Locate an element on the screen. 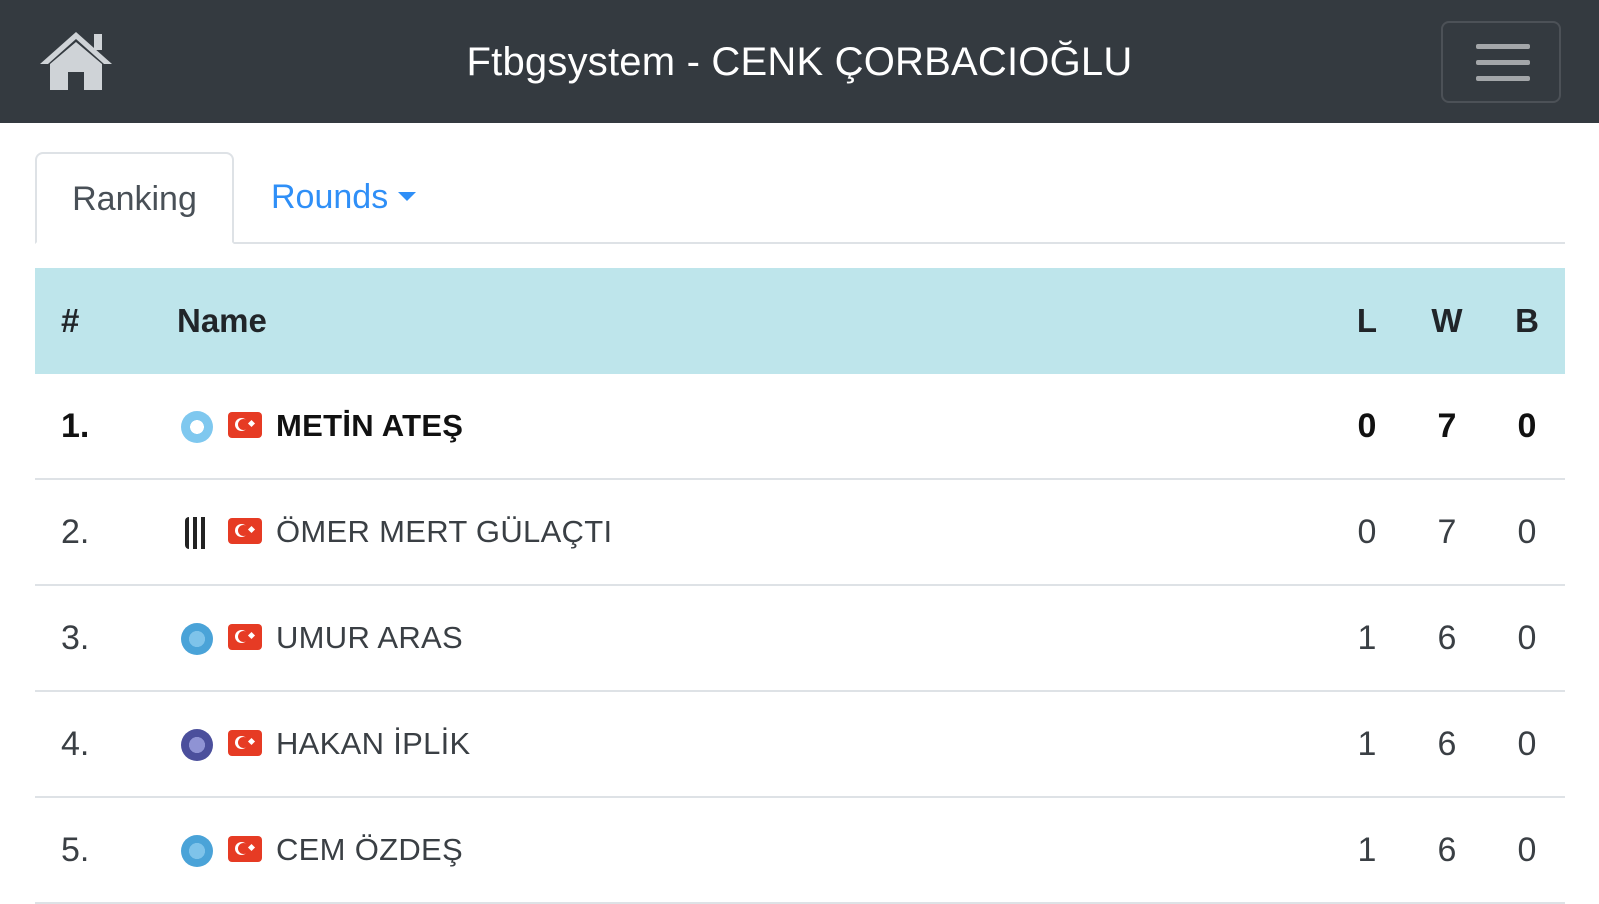 This screenshot has height=904, width=1599. navbar: Ftbgsystem - CENK ÇORBACIOĞLU is located at coordinates (799, 61).